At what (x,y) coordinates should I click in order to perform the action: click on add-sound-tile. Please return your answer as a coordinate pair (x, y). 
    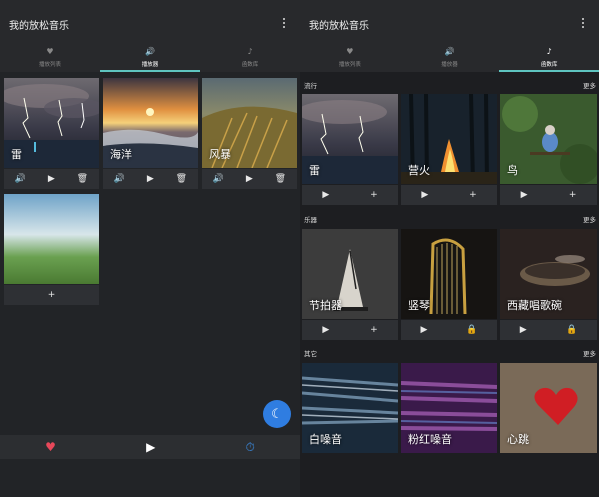
    Looking at the image, I should click on (51, 239).